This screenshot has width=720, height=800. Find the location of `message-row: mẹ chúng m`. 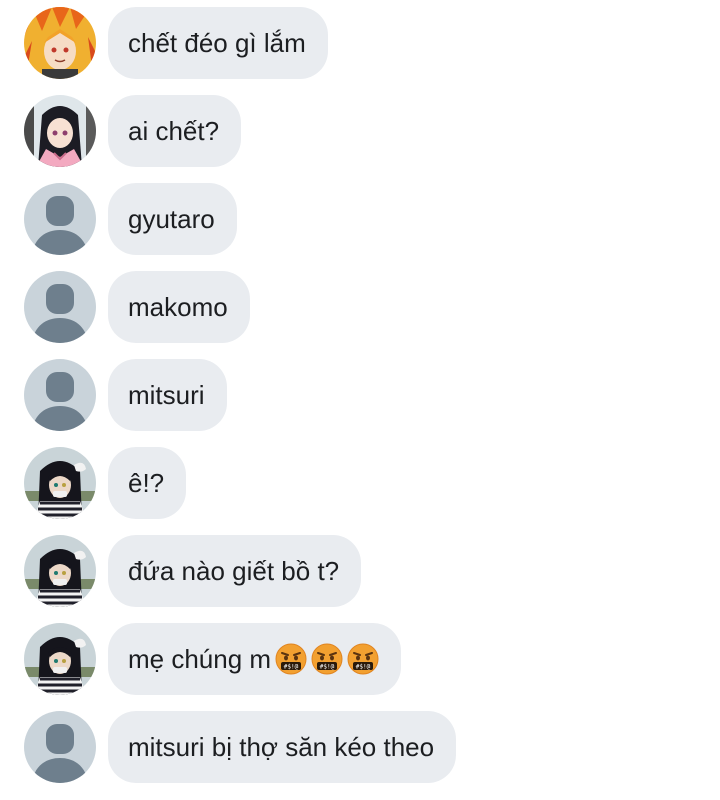

message-row: mẹ chúng m is located at coordinates (213, 659).